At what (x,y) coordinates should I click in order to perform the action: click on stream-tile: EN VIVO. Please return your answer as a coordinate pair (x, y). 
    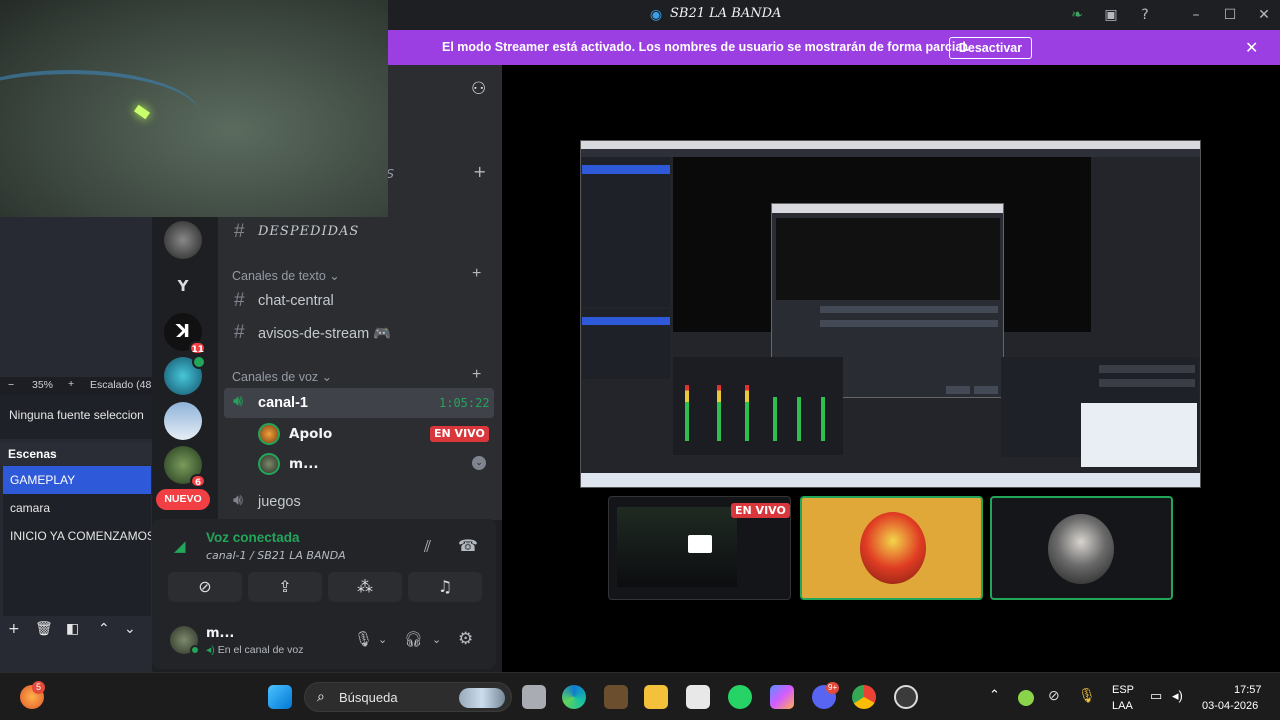
    Looking at the image, I should click on (699, 548).